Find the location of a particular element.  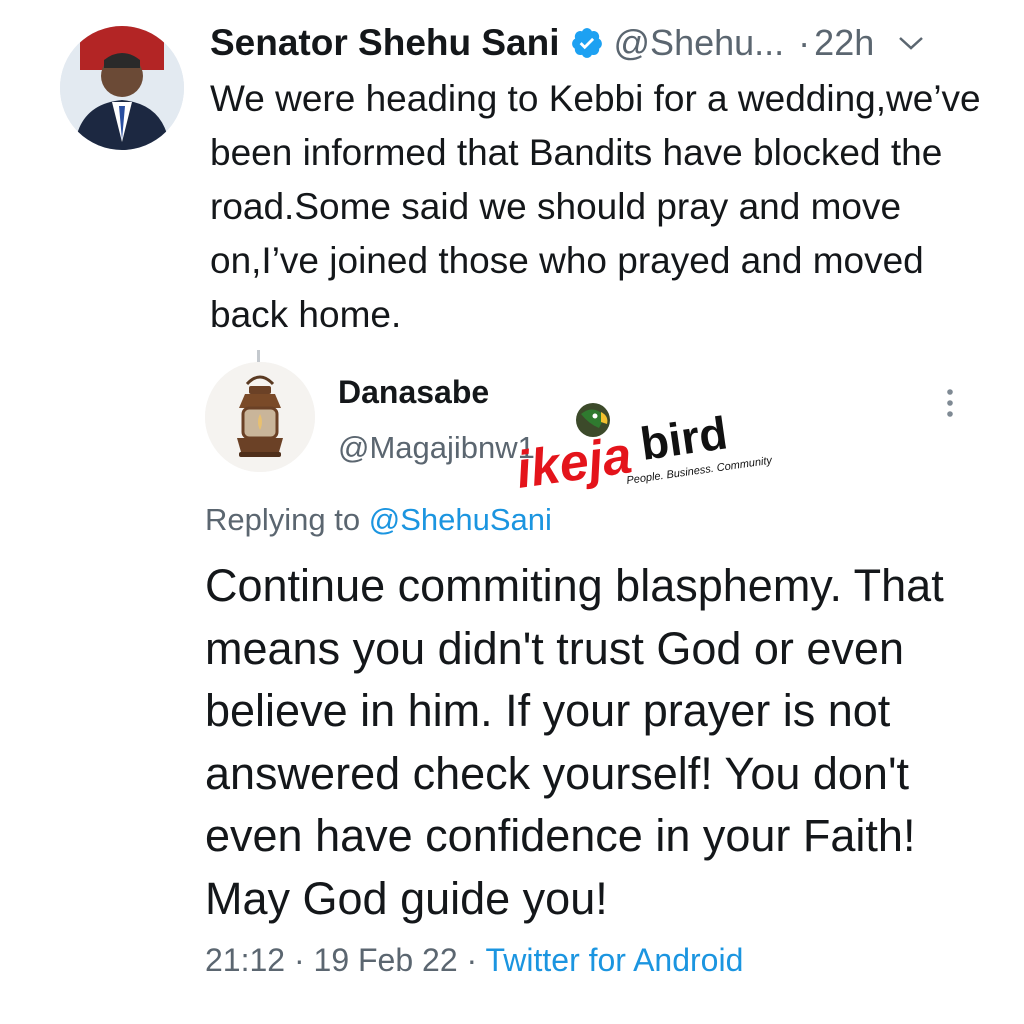

author-avatar-photo is located at coordinates (122, 88).